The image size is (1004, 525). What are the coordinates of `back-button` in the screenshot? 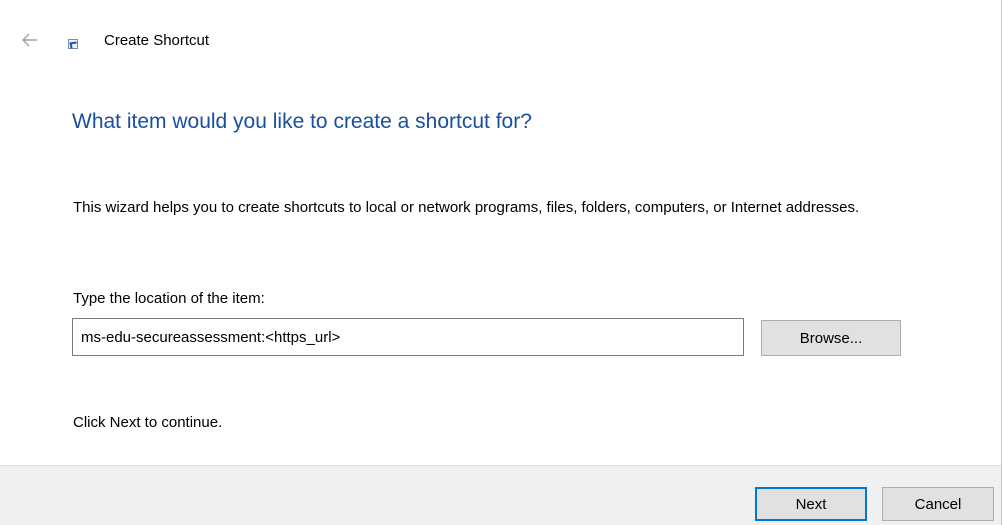 It's located at (30, 40).